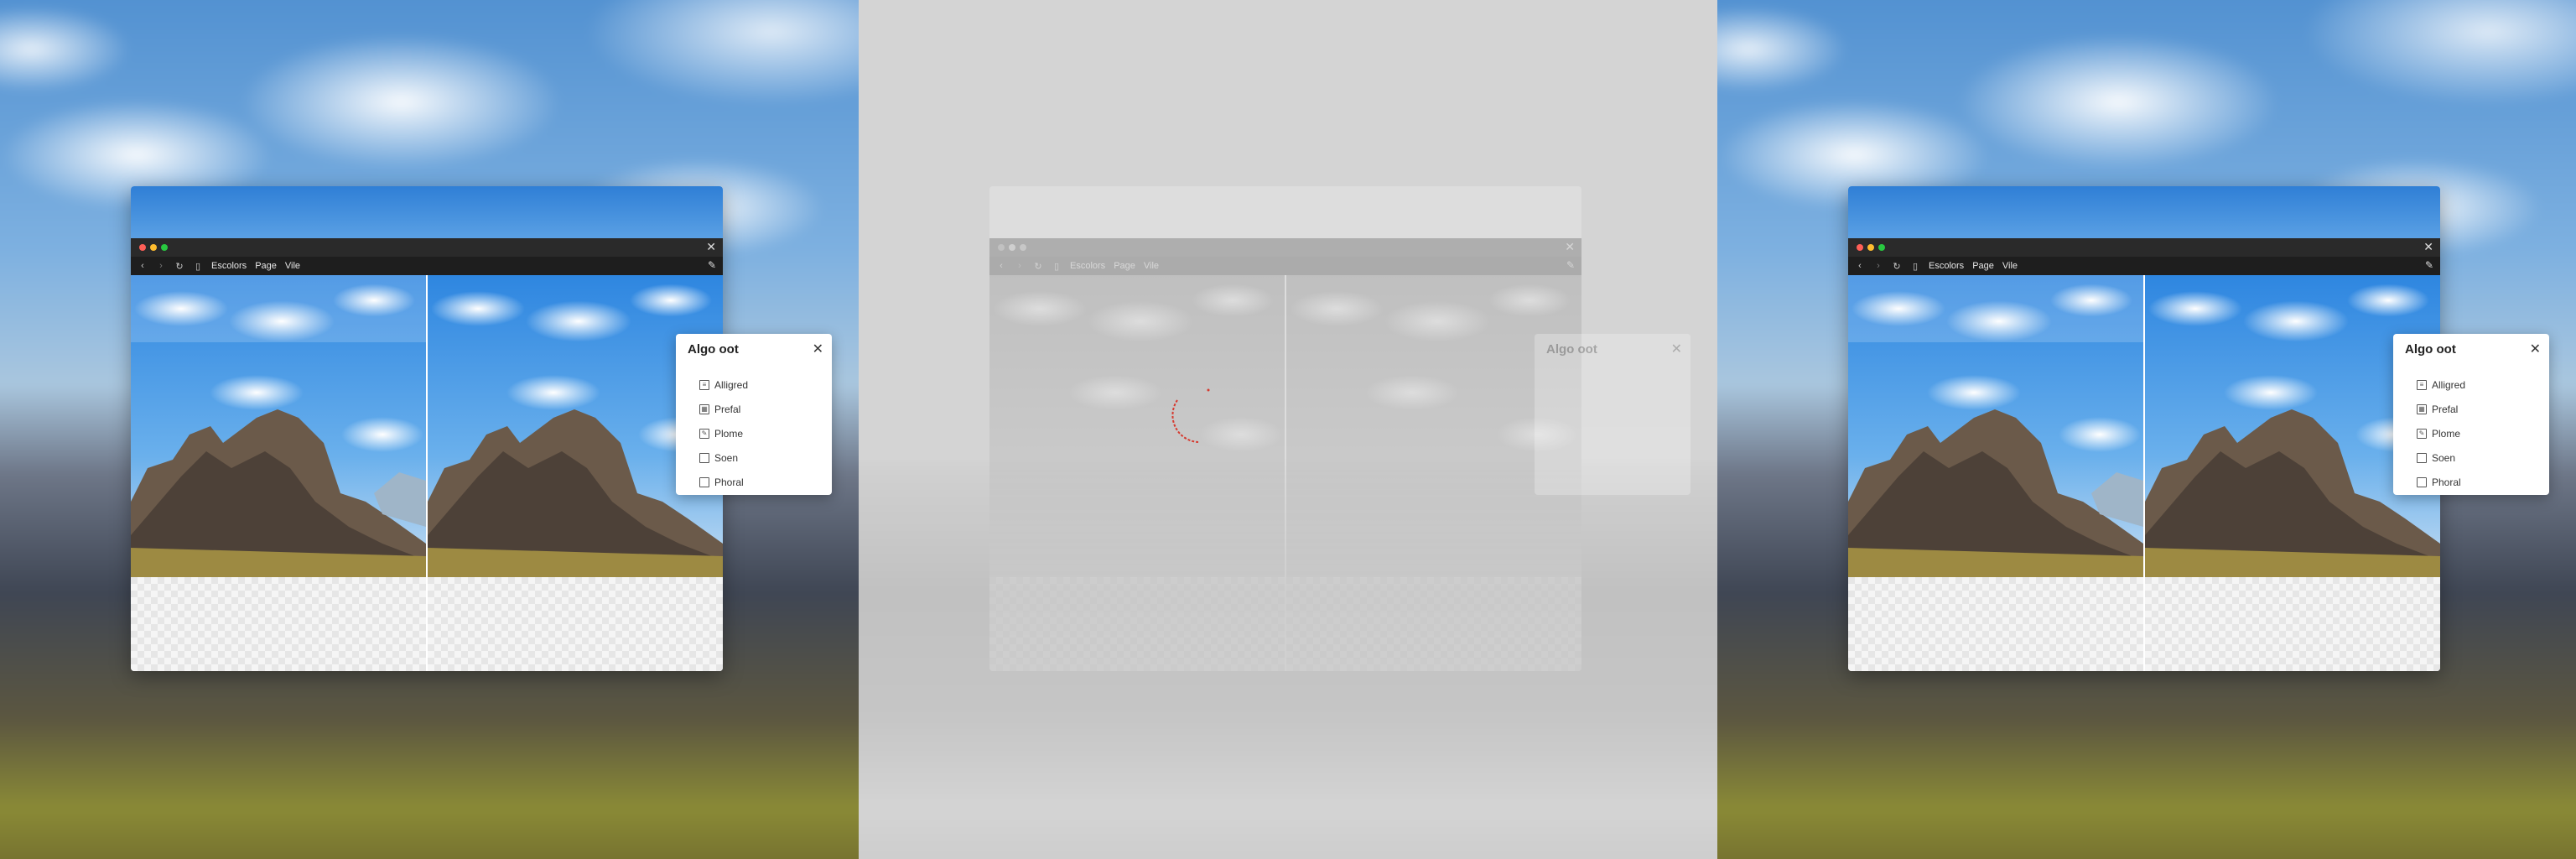 This screenshot has width=2576, height=859. What do you see at coordinates (1190, 415) in the screenshot?
I see `loading-spinner-icon` at bounding box center [1190, 415].